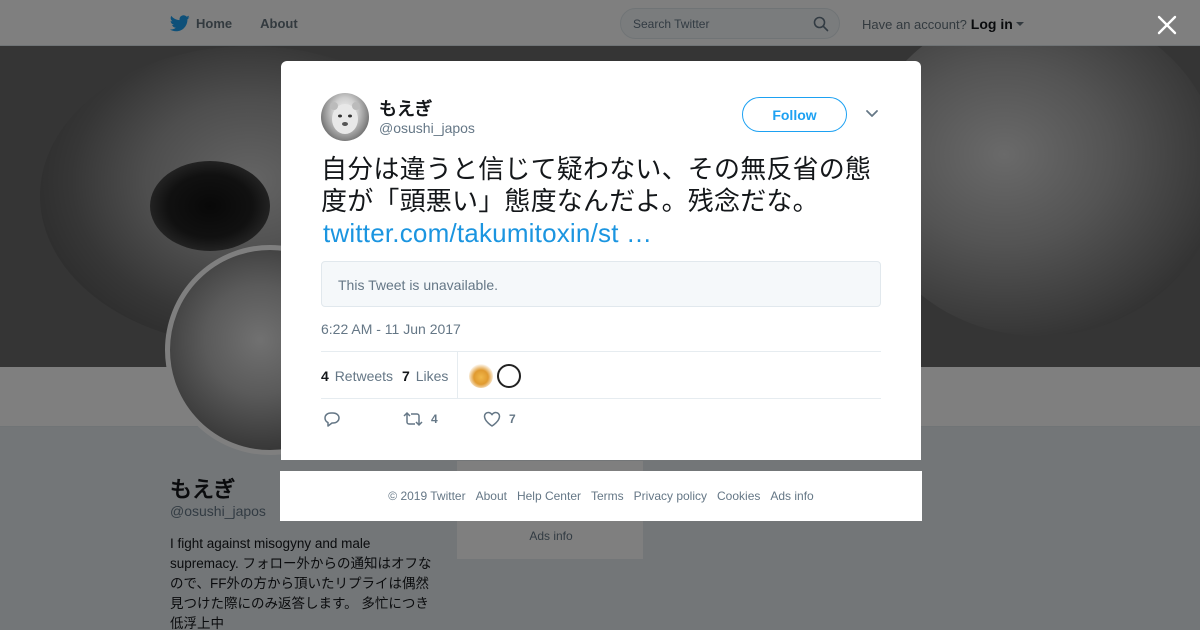  I want to click on likes-count: 7, so click(406, 376).